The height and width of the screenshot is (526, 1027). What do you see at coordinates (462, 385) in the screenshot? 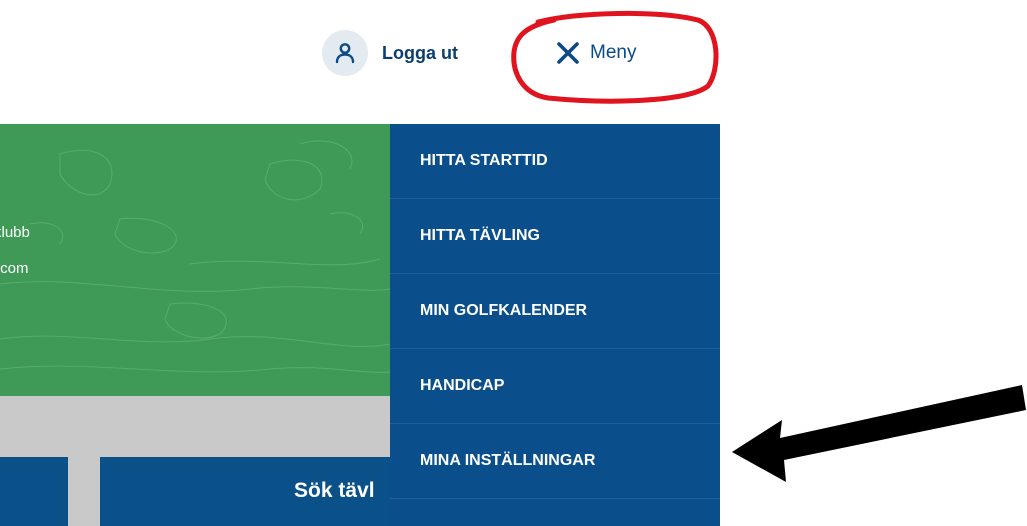
I see `menu-item-label: HANDICAP` at bounding box center [462, 385].